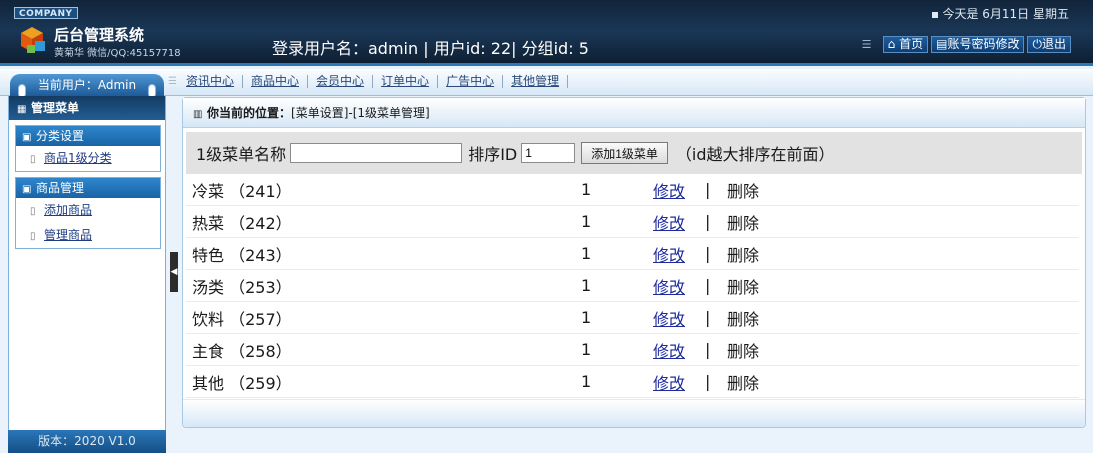 This screenshot has height=453, width=1093. Describe the element at coordinates (632, 318) in the screenshot. I see `table-row: 饮料 （257） 1 修改 | 删除` at that location.